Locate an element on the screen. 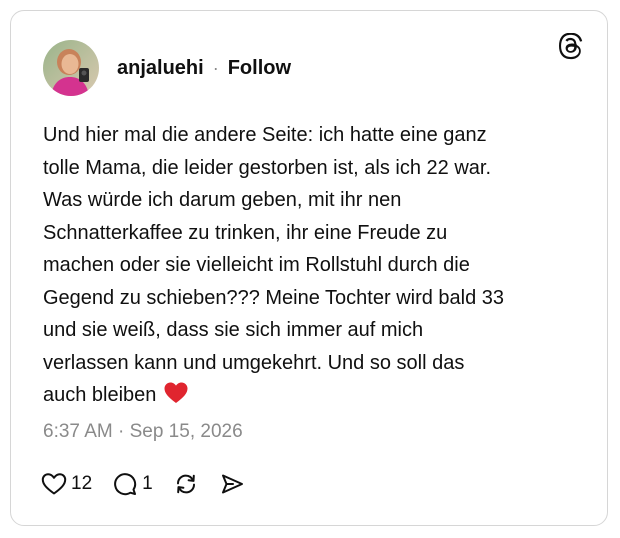  author-username: anjaluehi is located at coordinates (160, 68).